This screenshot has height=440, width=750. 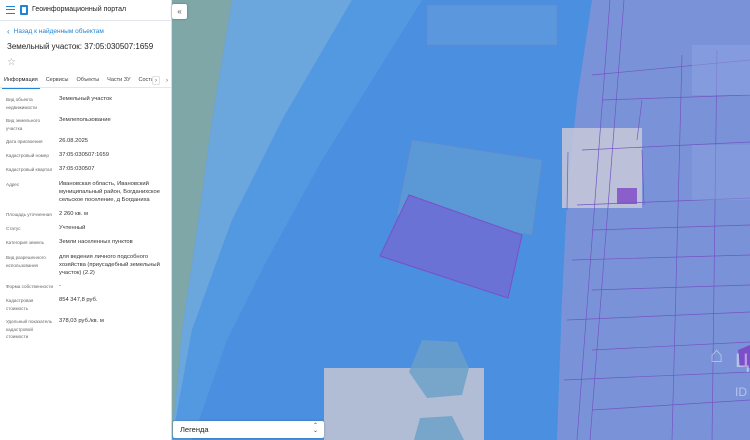 I want to click on attr-label: Категория земель, so click(x=25, y=242).